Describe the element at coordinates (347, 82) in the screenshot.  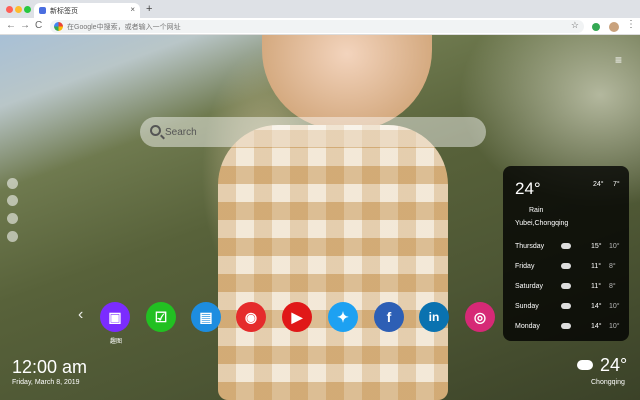
I see `photo-subject-face` at that location.